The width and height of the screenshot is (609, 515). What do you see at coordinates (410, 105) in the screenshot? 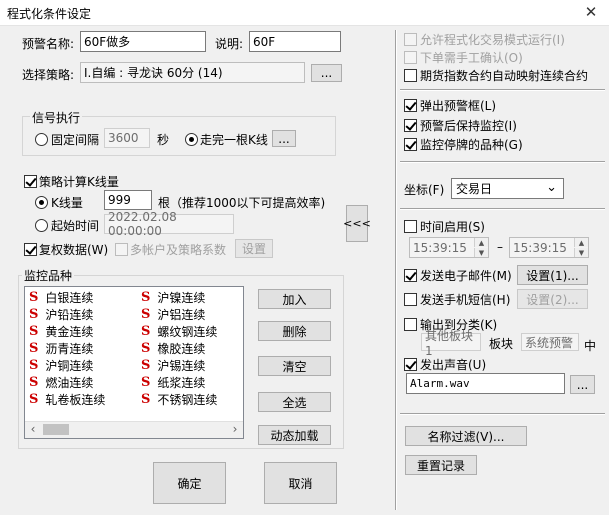
I see `popup-alert-checkbox` at bounding box center [410, 105].